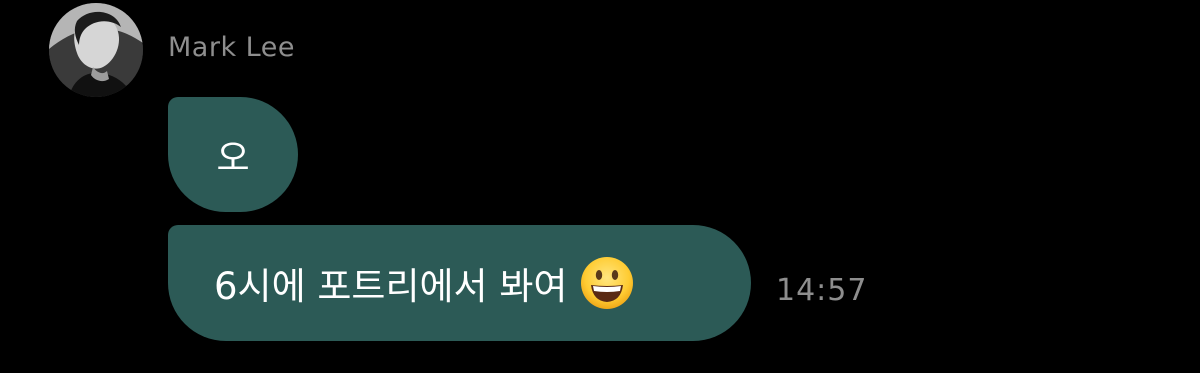 The image size is (1200, 373). What do you see at coordinates (607, 283) in the screenshot?
I see `grinning-face-emoji-icon` at bounding box center [607, 283].